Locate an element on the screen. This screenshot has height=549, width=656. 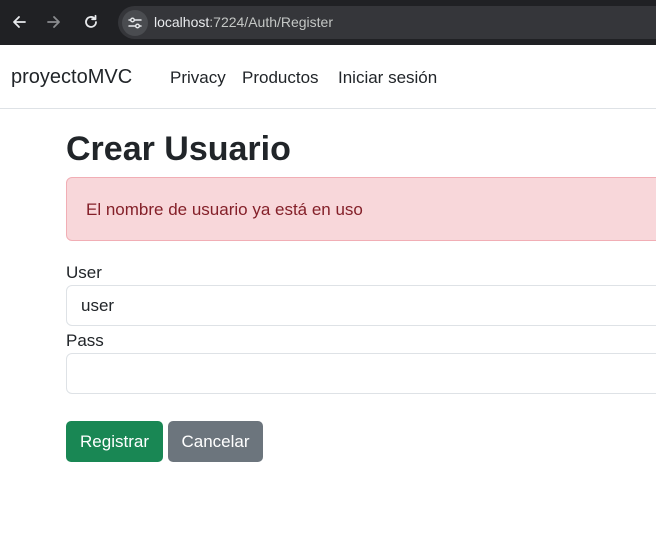
browser-toolbar: localhost:7224/Auth/Register is located at coordinates (328, 22).